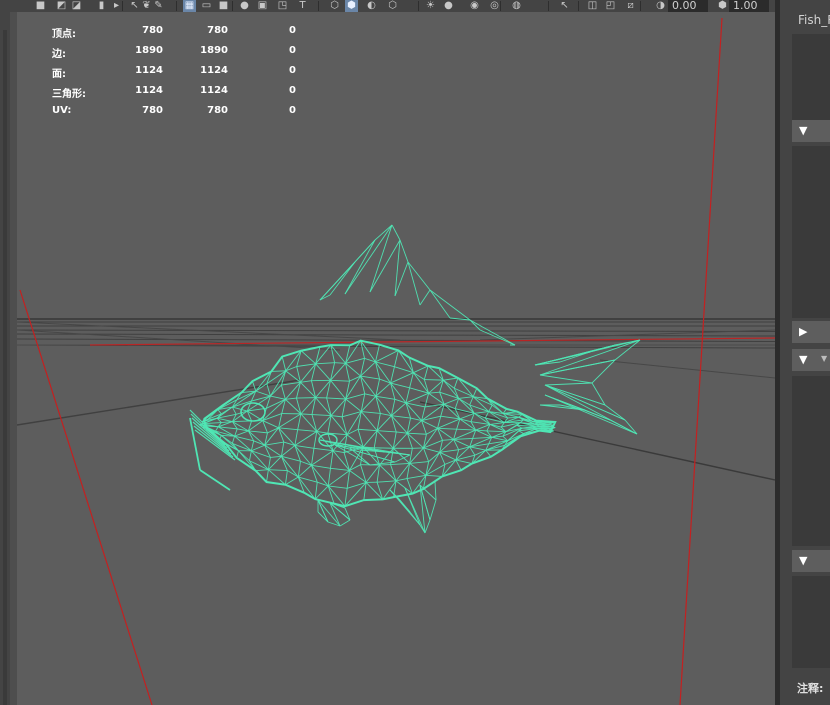  What do you see at coordinates (182, 92) in the screenshot?
I see `hud-row: 三角形: 1124 1124 0` at bounding box center [182, 92].